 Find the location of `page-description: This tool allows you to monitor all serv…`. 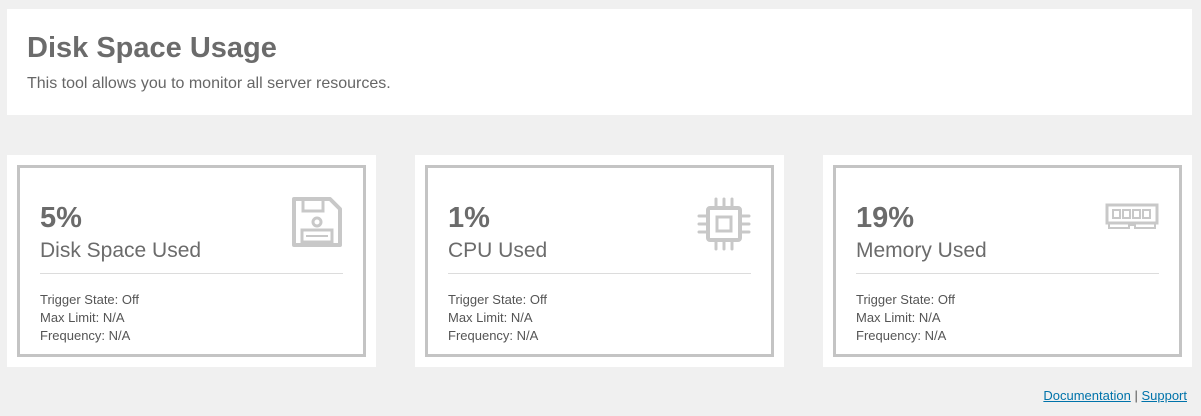

page-description: This tool allows you to monitor all serv… is located at coordinates (209, 83).